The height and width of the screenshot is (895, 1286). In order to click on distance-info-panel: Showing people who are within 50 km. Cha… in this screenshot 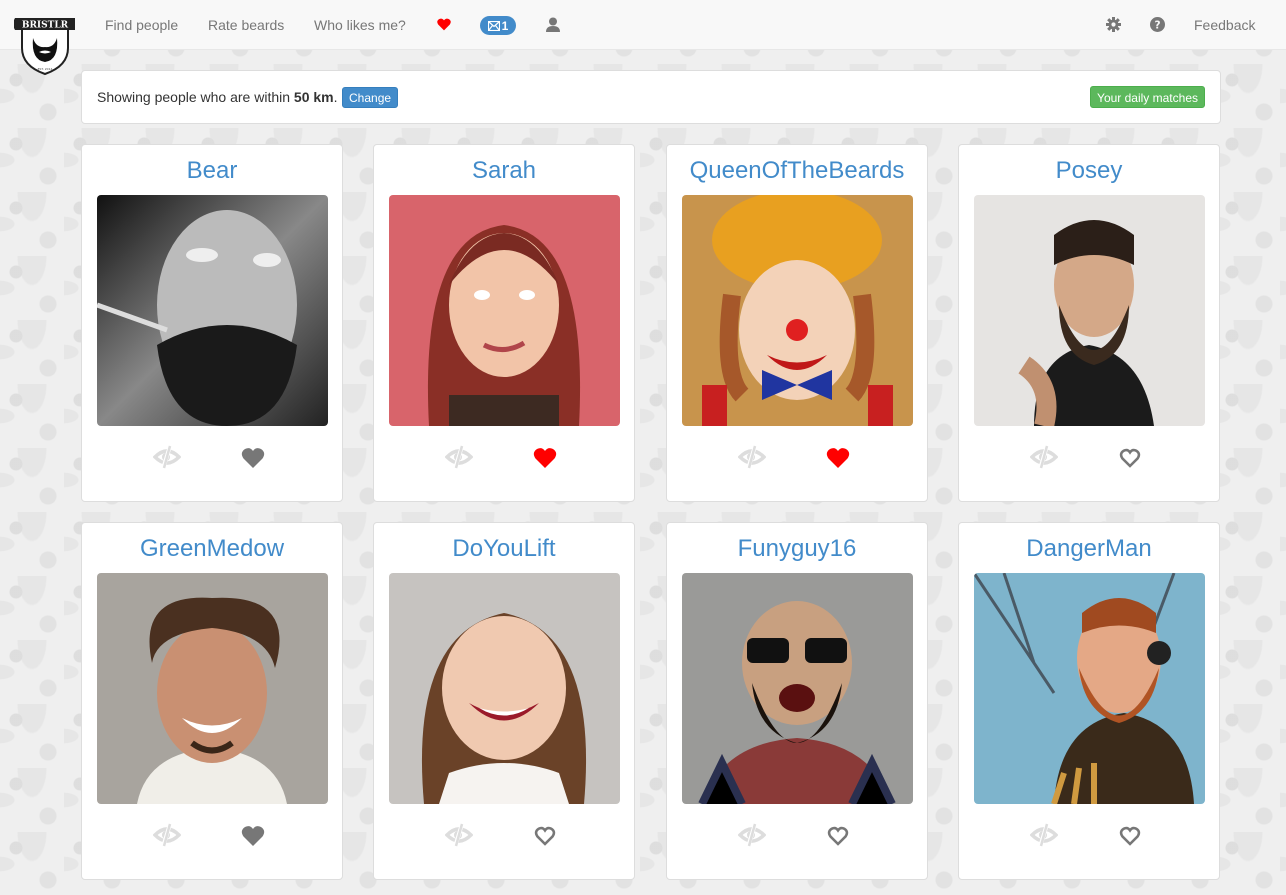, I will do `click(651, 97)`.